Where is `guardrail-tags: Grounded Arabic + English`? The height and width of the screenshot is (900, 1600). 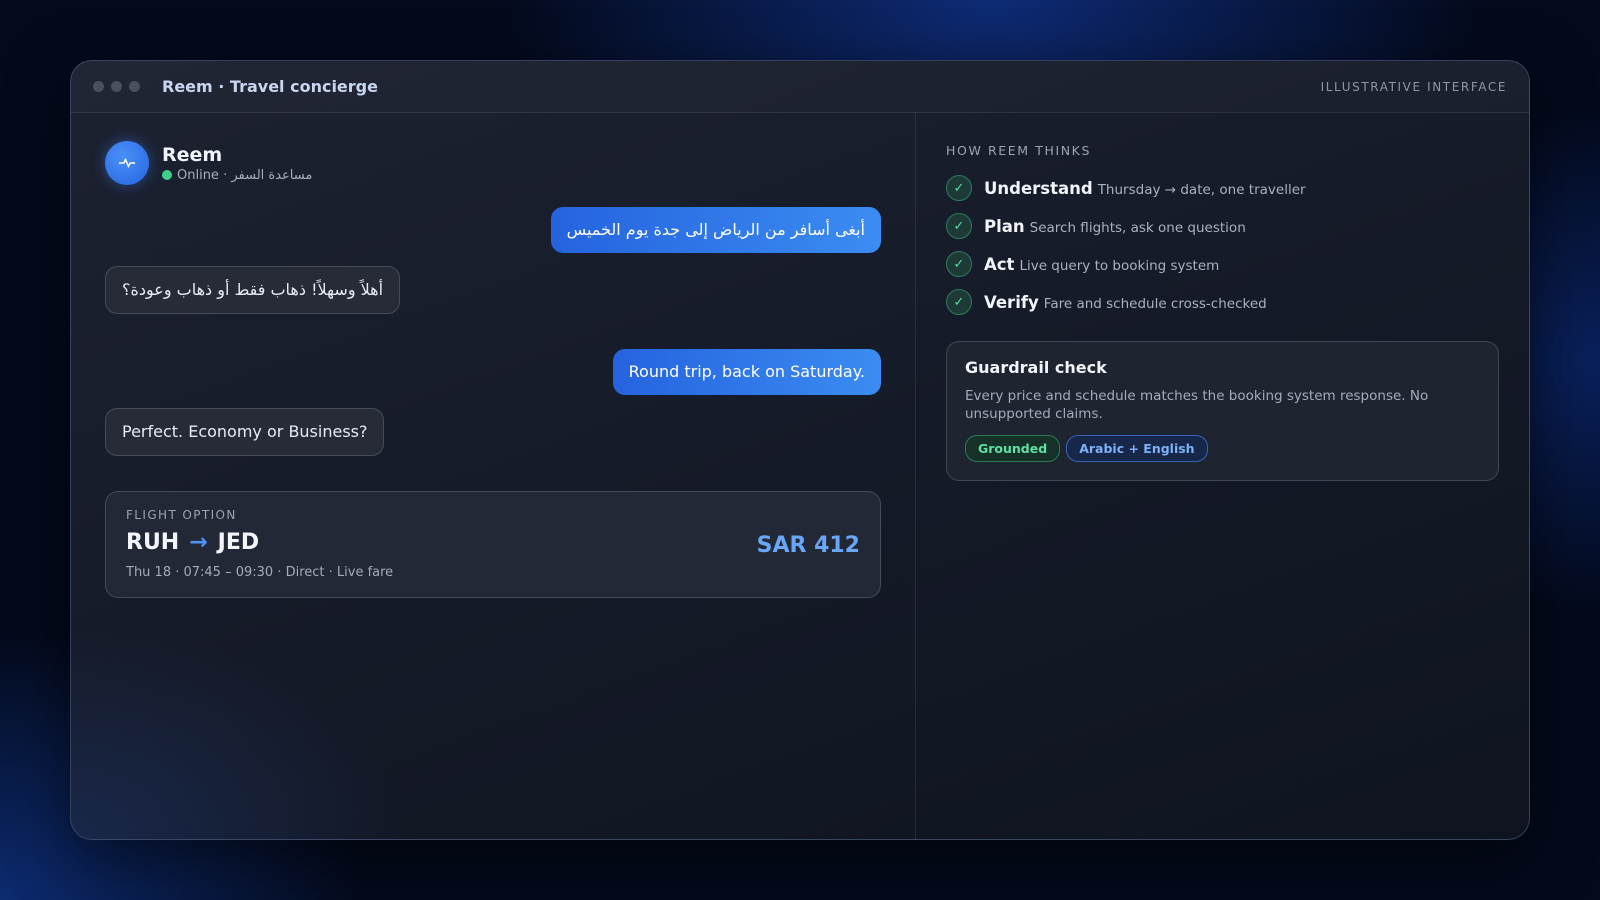 guardrail-tags: Grounded Arabic + English is located at coordinates (1222, 448).